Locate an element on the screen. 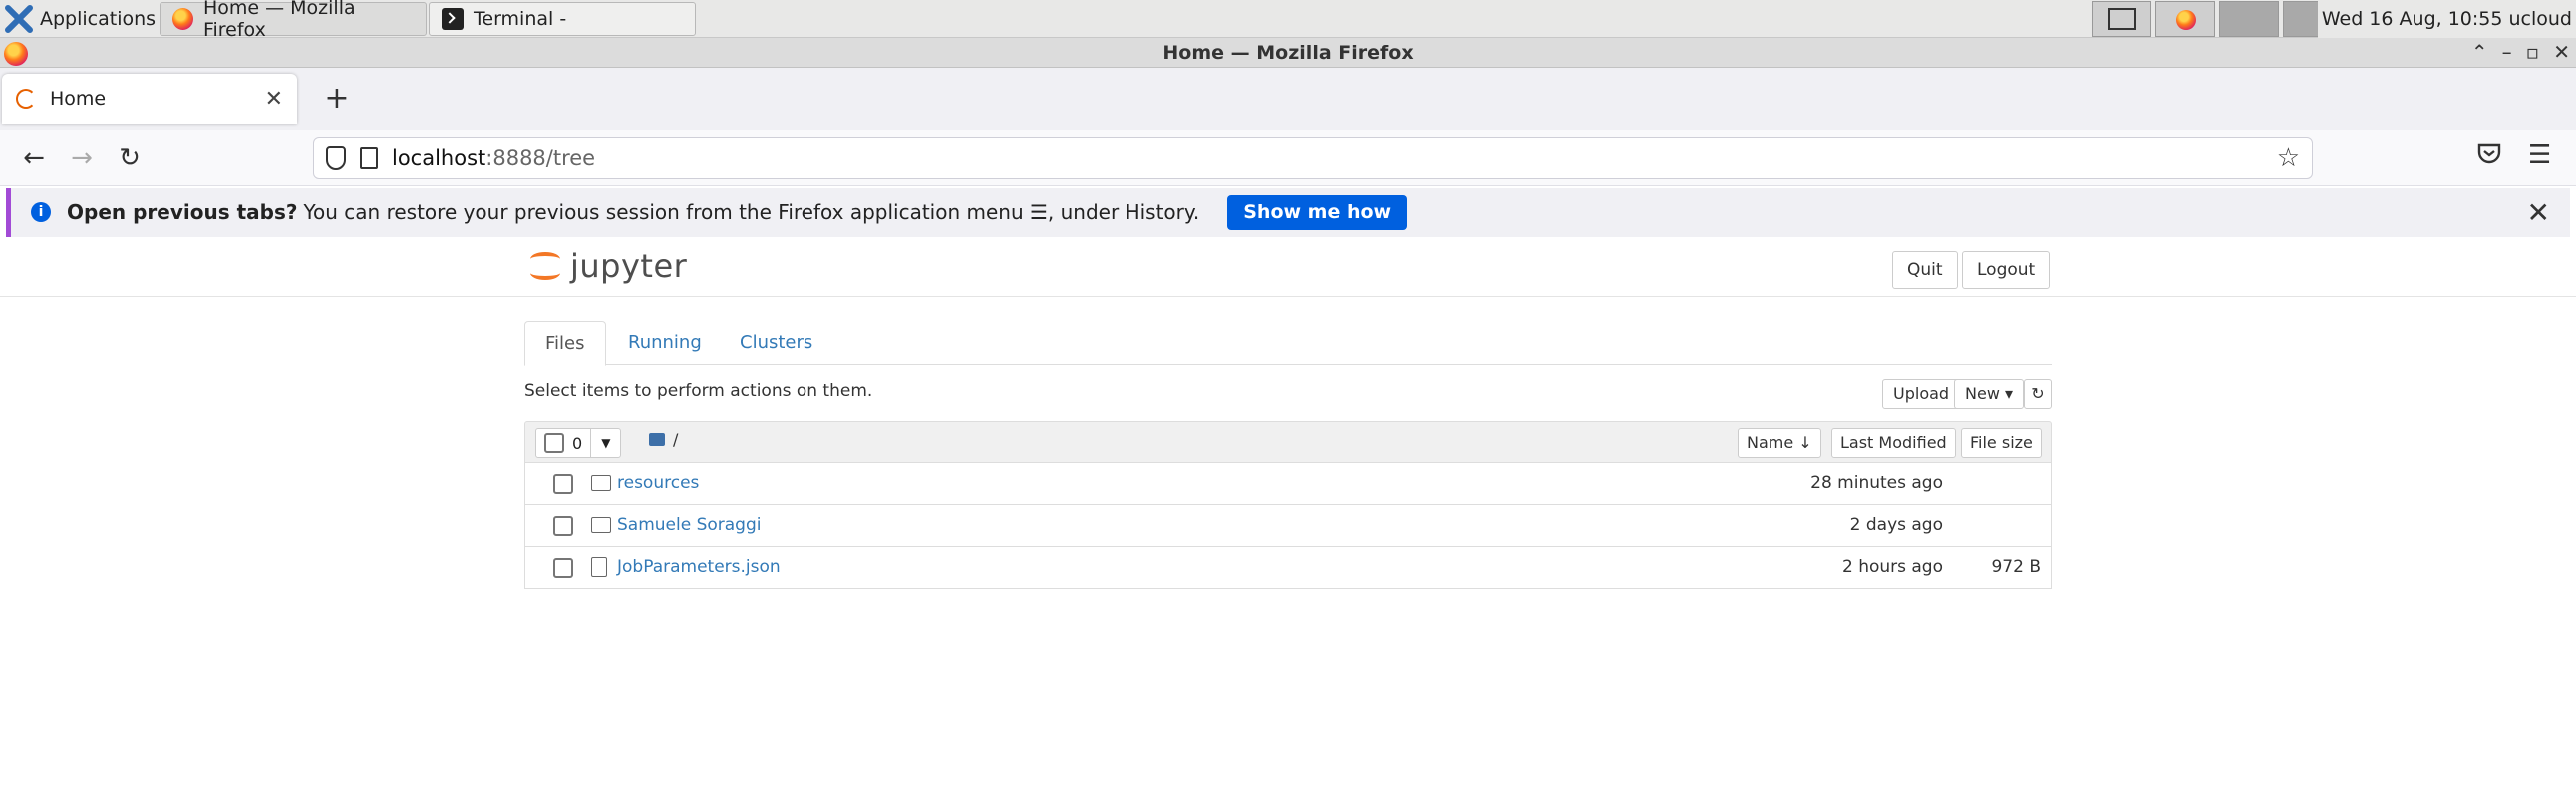 Image resolution: width=2576 pixels, height=804 pixels. select-all-group: 0 ▼ is located at coordinates (578, 443).